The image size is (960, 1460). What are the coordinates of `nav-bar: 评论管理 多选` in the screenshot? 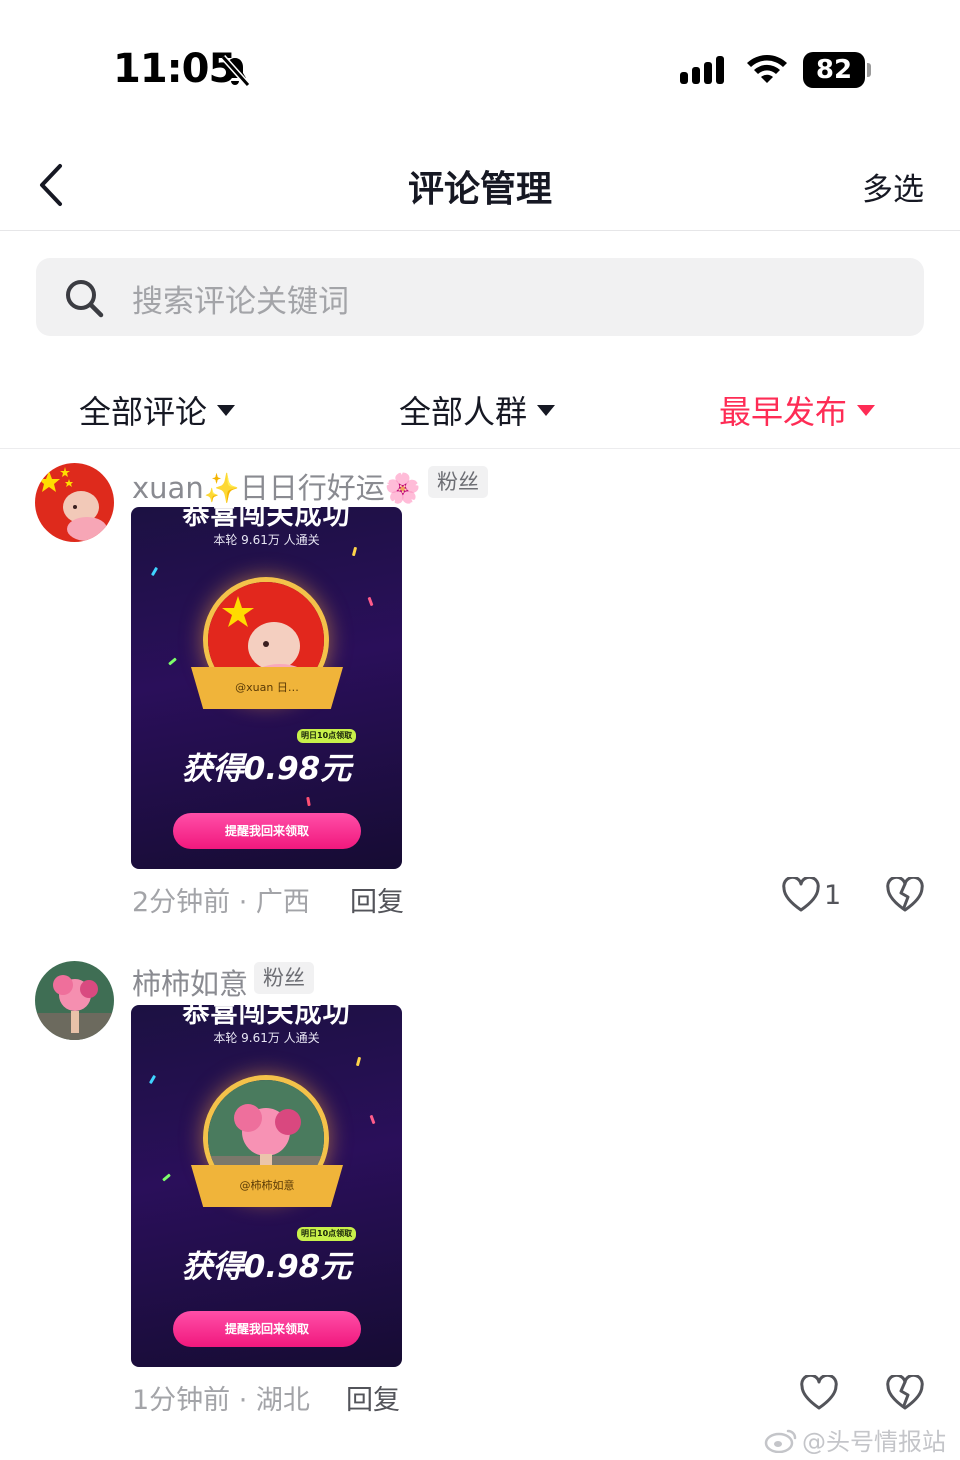 It's located at (480, 185).